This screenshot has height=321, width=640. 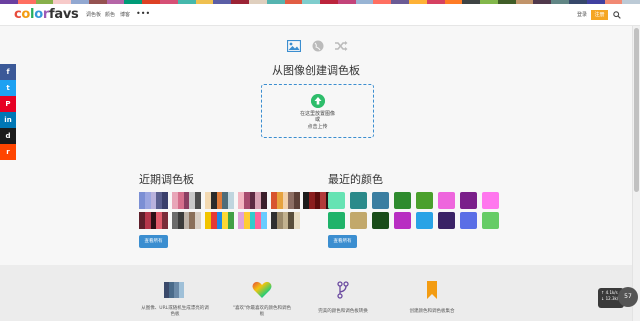 What do you see at coordinates (317, 120) in the screenshot?
I see `dropzone-or: 或` at bounding box center [317, 120].